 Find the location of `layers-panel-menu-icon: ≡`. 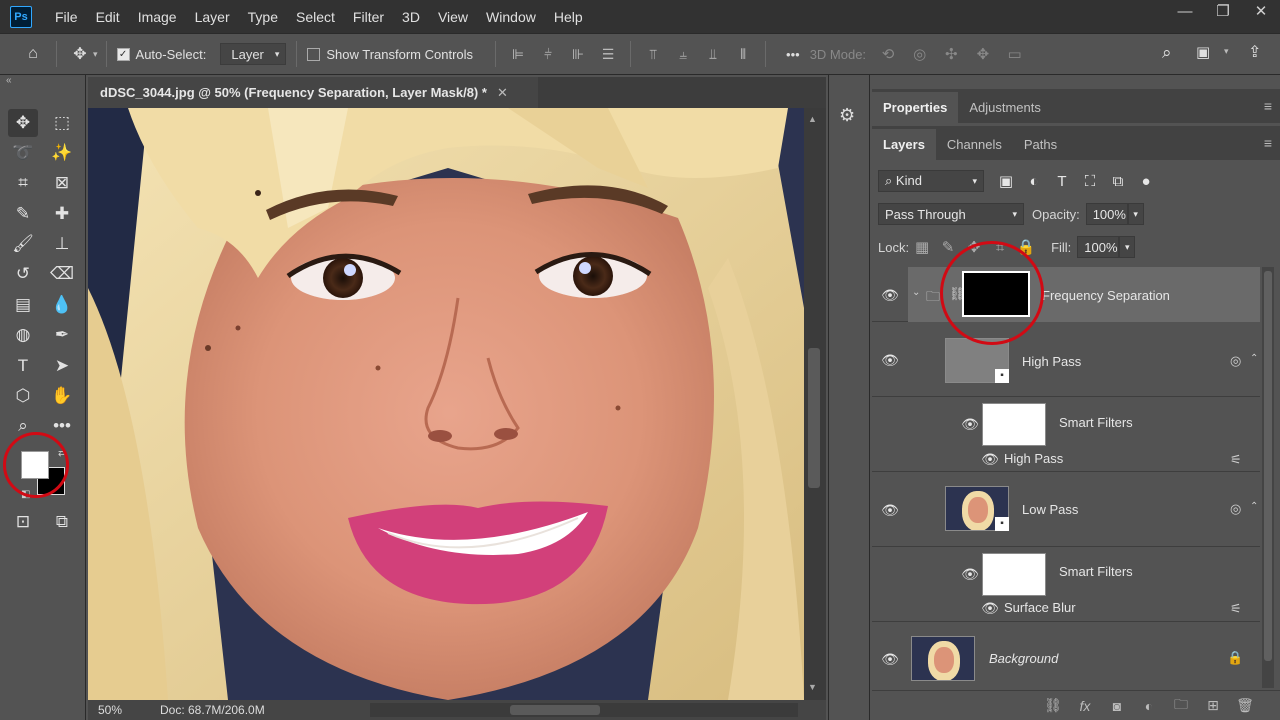

layers-panel-menu-icon: ≡ is located at coordinates (1268, 143).